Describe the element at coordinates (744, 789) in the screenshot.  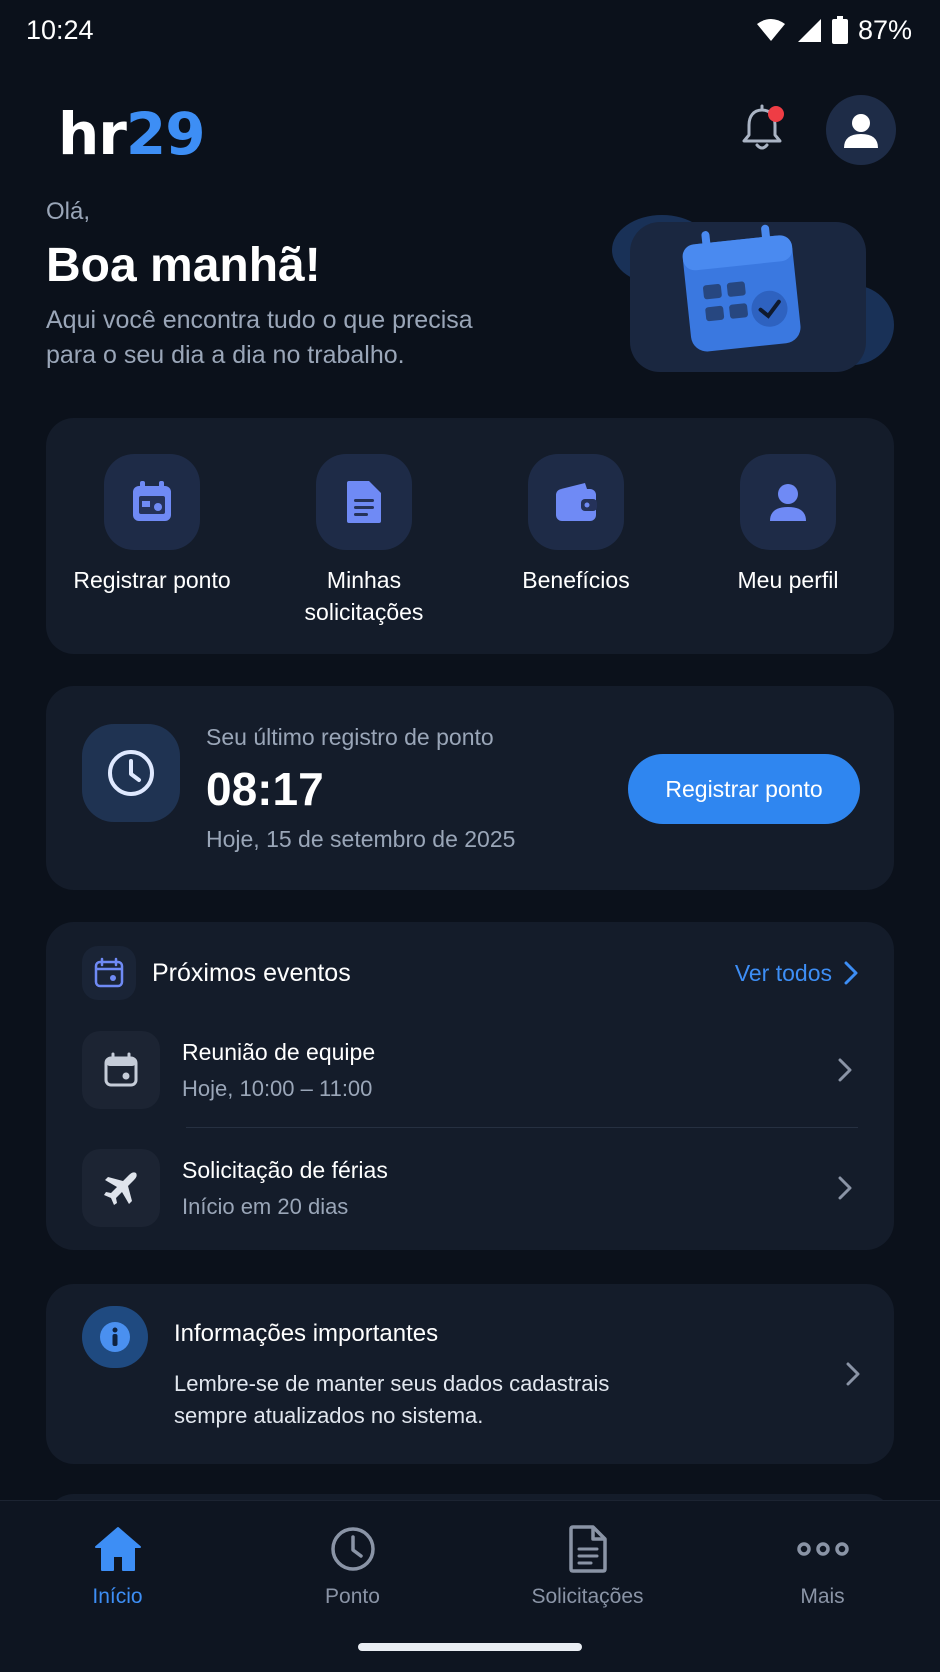
I see `registrar-ponto-button: Registrar ponto` at that location.